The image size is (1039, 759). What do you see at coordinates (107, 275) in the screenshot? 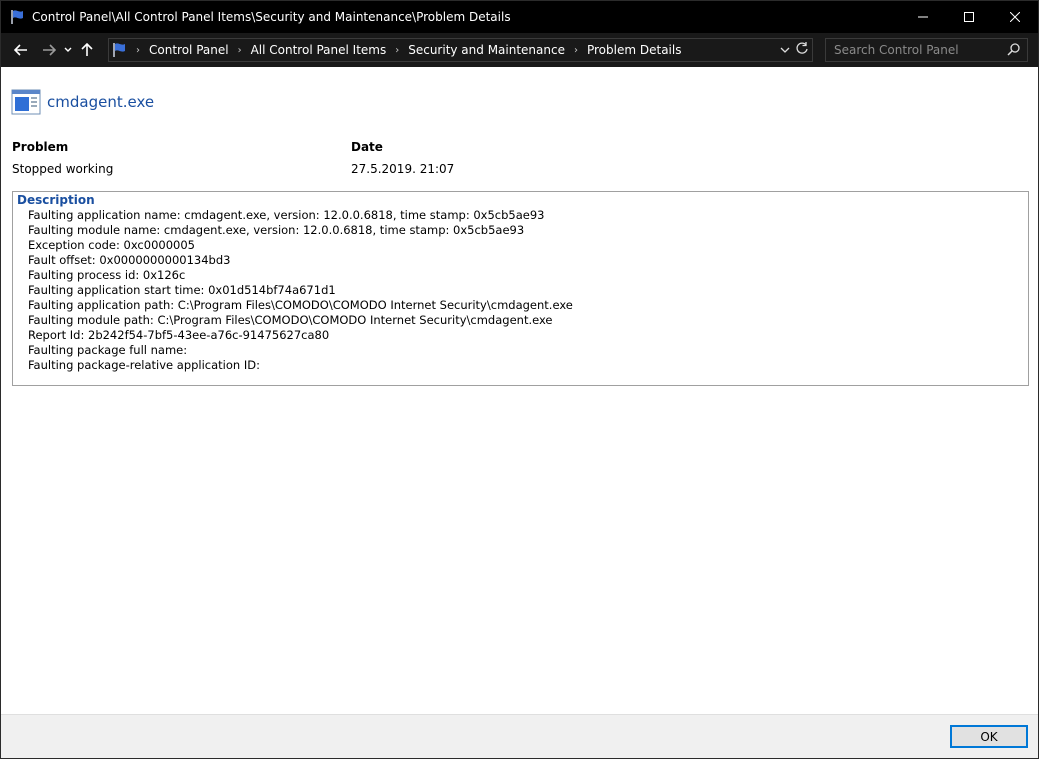
I see `description-line: Faulting process id: 0x126c` at bounding box center [107, 275].